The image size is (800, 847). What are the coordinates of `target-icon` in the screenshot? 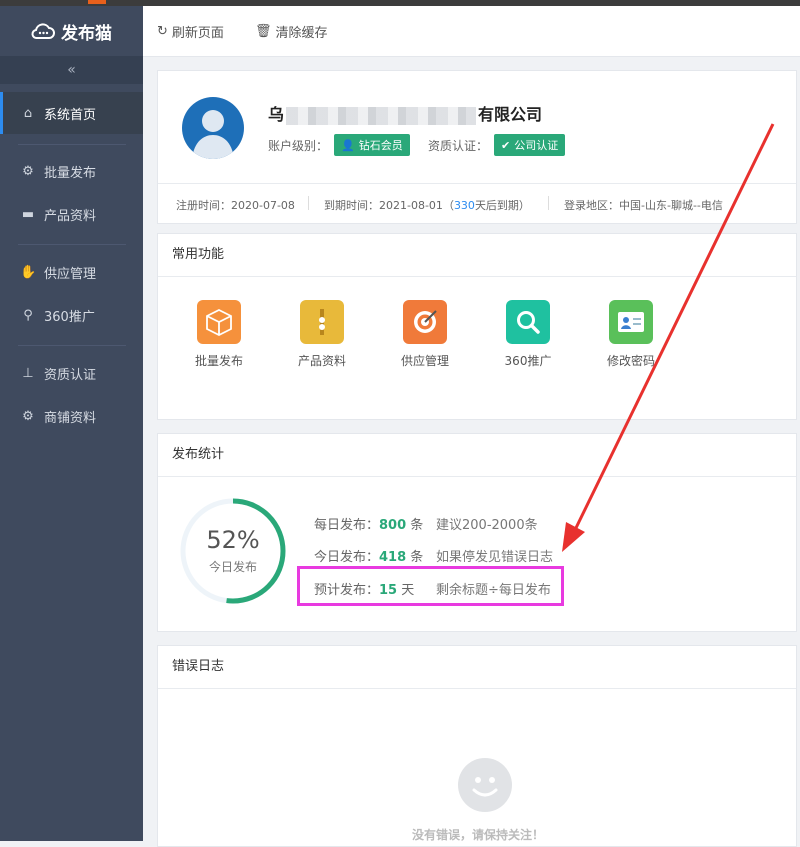 It's located at (425, 322).